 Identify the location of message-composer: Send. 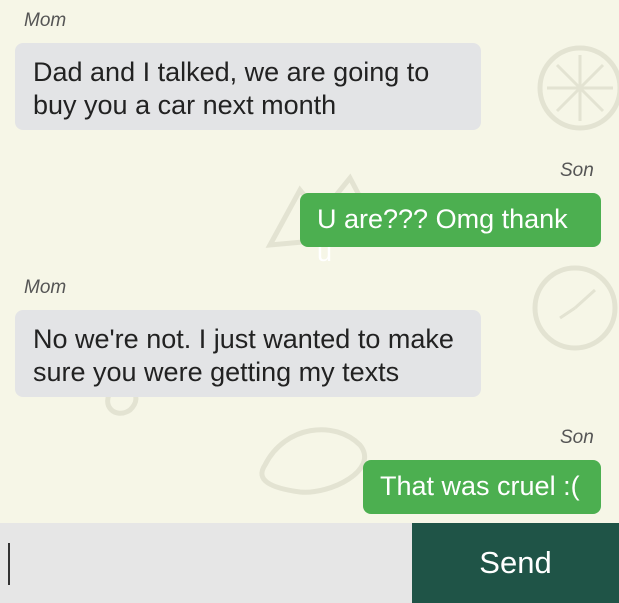
(309, 563).